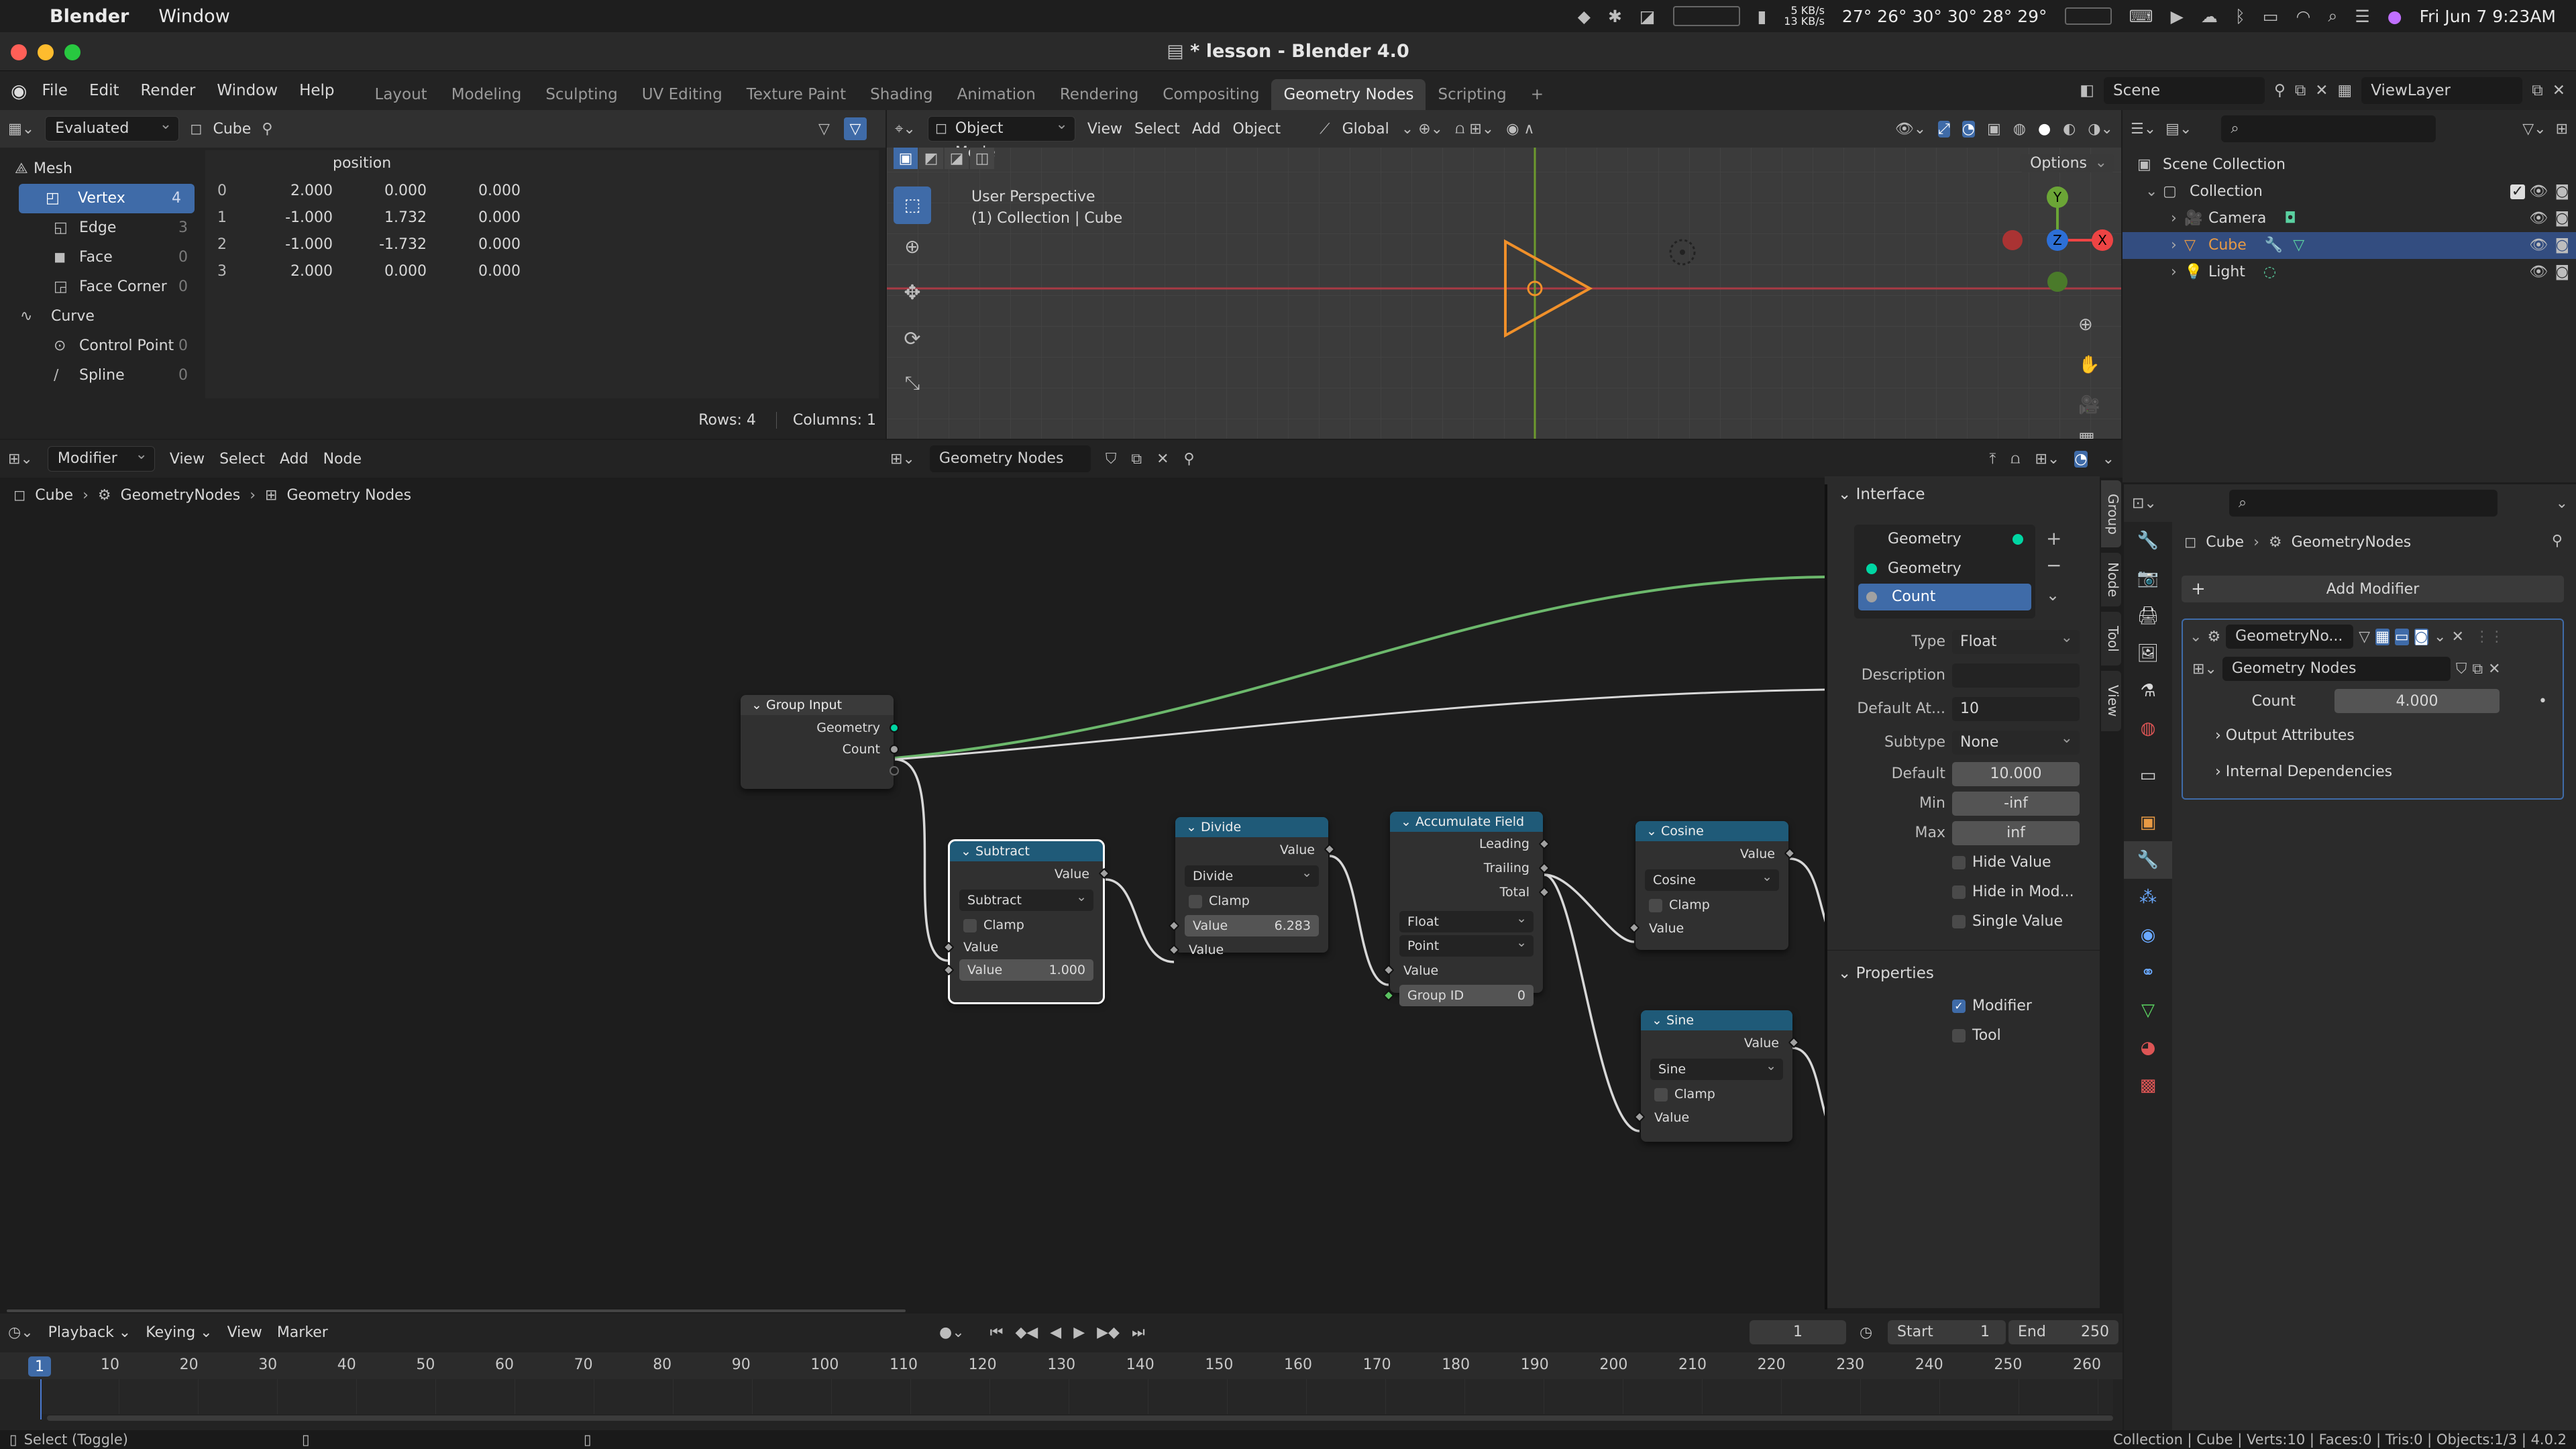 The height and width of the screenshot is (1449, 2576). I want to click on tool-usage-option: Tool, so click(1976, 1036).